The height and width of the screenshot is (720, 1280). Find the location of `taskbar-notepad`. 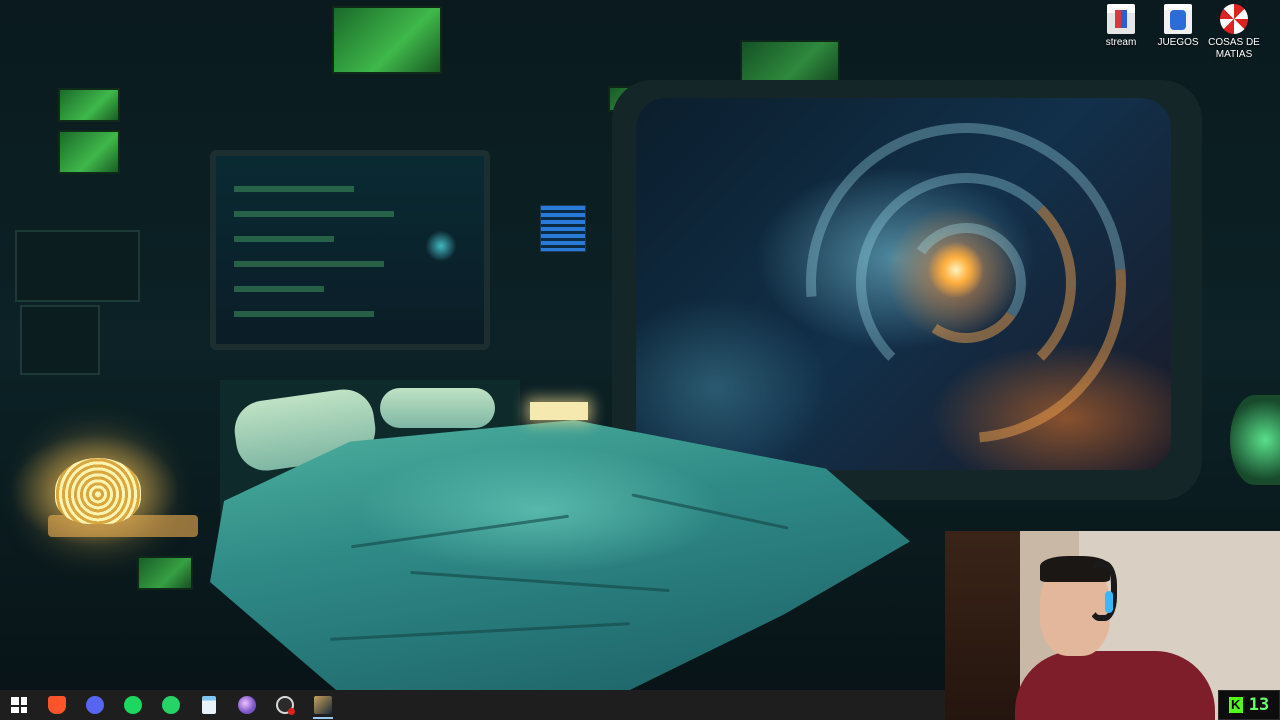

taskbar-notepad is located at coordinates (209, 705).